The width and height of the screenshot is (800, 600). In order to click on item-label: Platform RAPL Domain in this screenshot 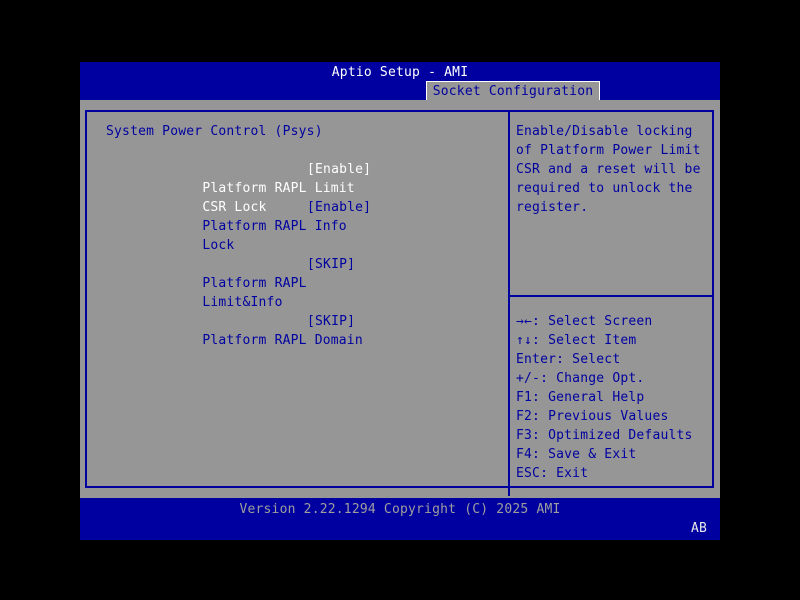, I will do `click(282, 340)`.